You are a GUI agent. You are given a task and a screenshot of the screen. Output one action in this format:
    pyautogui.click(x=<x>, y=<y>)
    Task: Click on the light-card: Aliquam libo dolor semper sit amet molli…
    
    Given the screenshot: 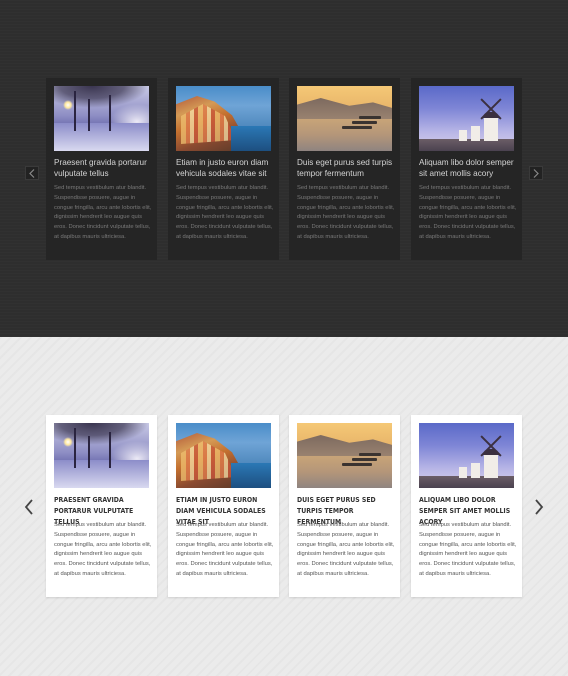 What is the action you would take?
    pyautogui.click(x=466, y=506)
    